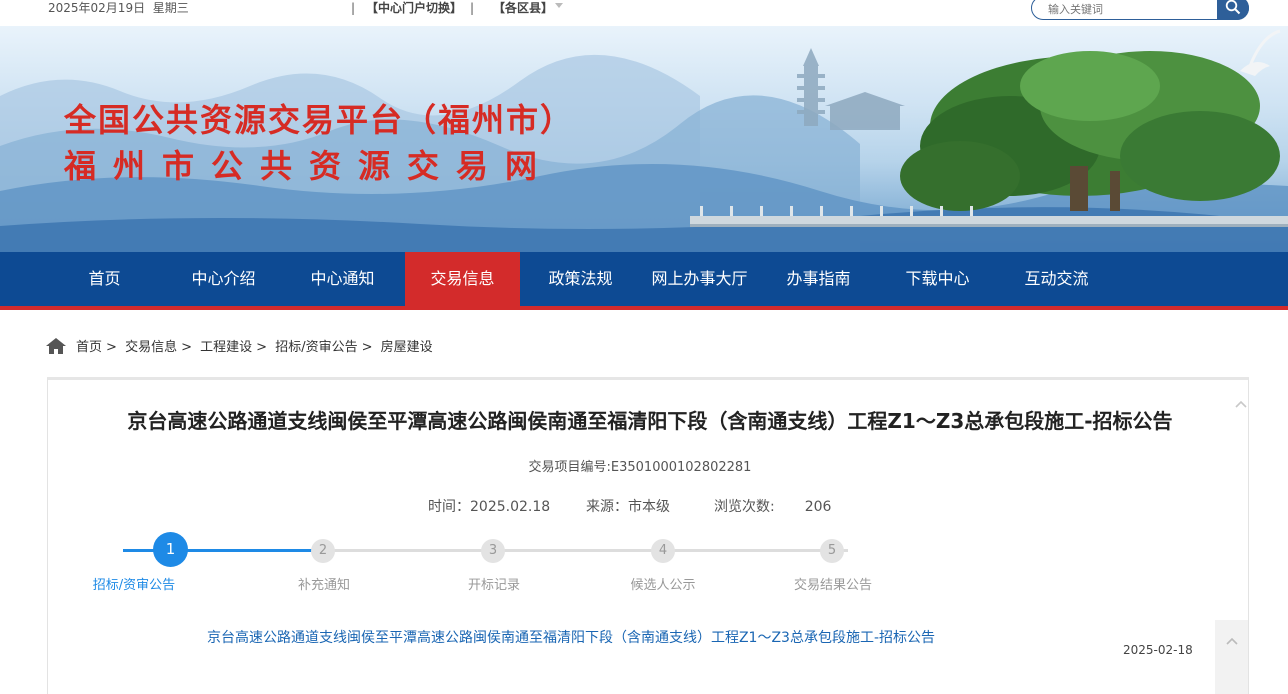 Image resolution: width=1288 pixels, height=694 pixels. What do you see at coordinates (699, 279) in the screenshot?
I see `nav-item-online-hall: 网上办事大厅` at bounding box center [699, 279].